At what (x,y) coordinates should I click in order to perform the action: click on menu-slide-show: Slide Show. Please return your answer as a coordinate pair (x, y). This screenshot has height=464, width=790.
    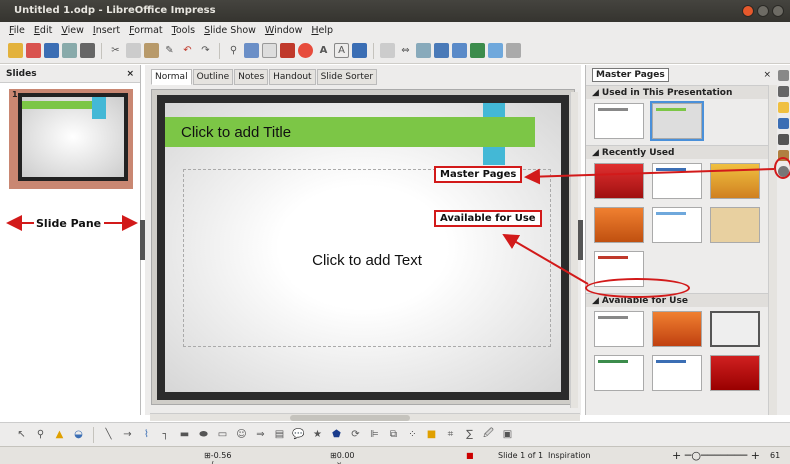
    Looking at the image, I should click on (230, 30).